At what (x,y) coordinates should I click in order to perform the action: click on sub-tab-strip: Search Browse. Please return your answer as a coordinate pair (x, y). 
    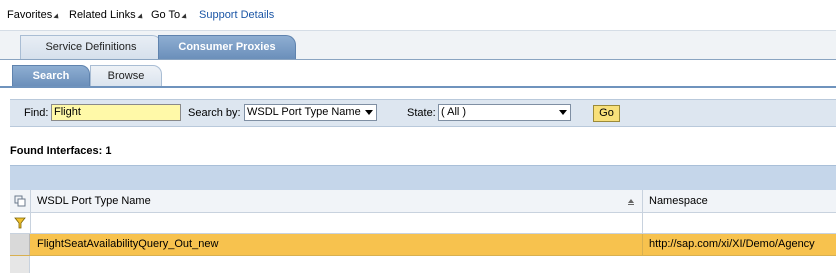
    Looking at the image, I should click on (418, 74).